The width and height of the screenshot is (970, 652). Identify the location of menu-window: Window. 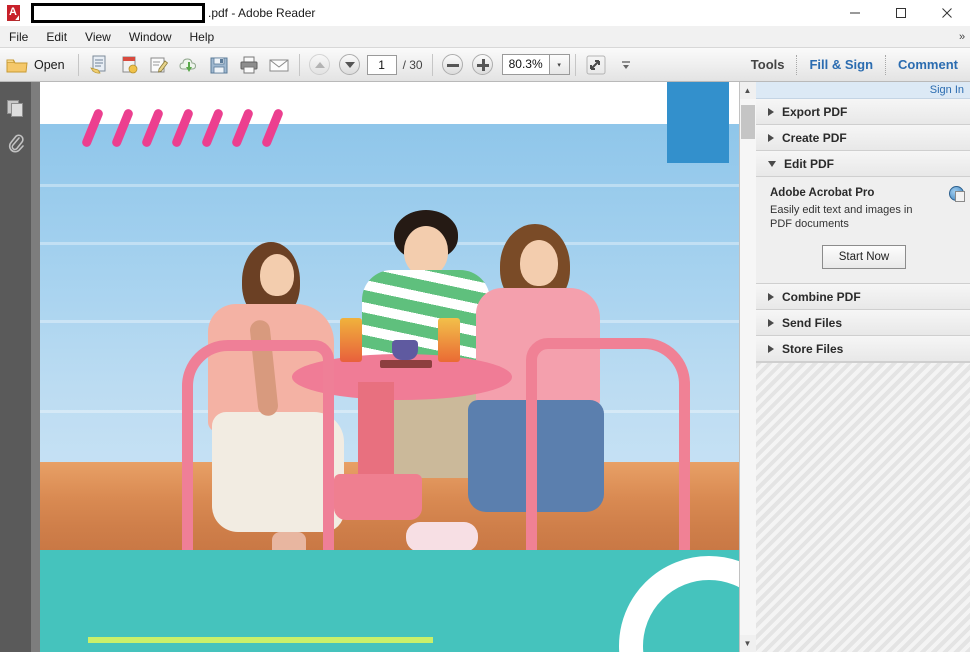
(150, 37).